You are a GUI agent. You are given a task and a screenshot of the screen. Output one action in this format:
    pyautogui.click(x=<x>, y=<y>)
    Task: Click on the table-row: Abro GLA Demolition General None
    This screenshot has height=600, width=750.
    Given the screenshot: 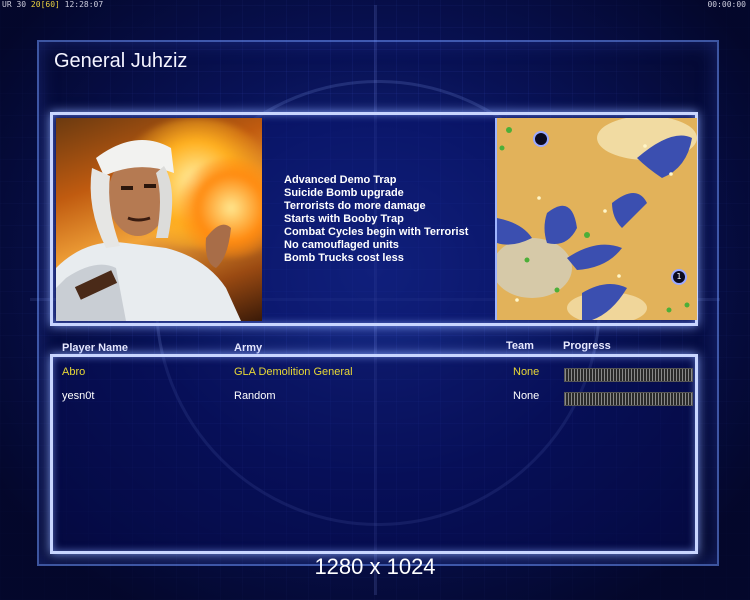 What is the action you would take?
    pyautogui.click(x=375, y=374)
    